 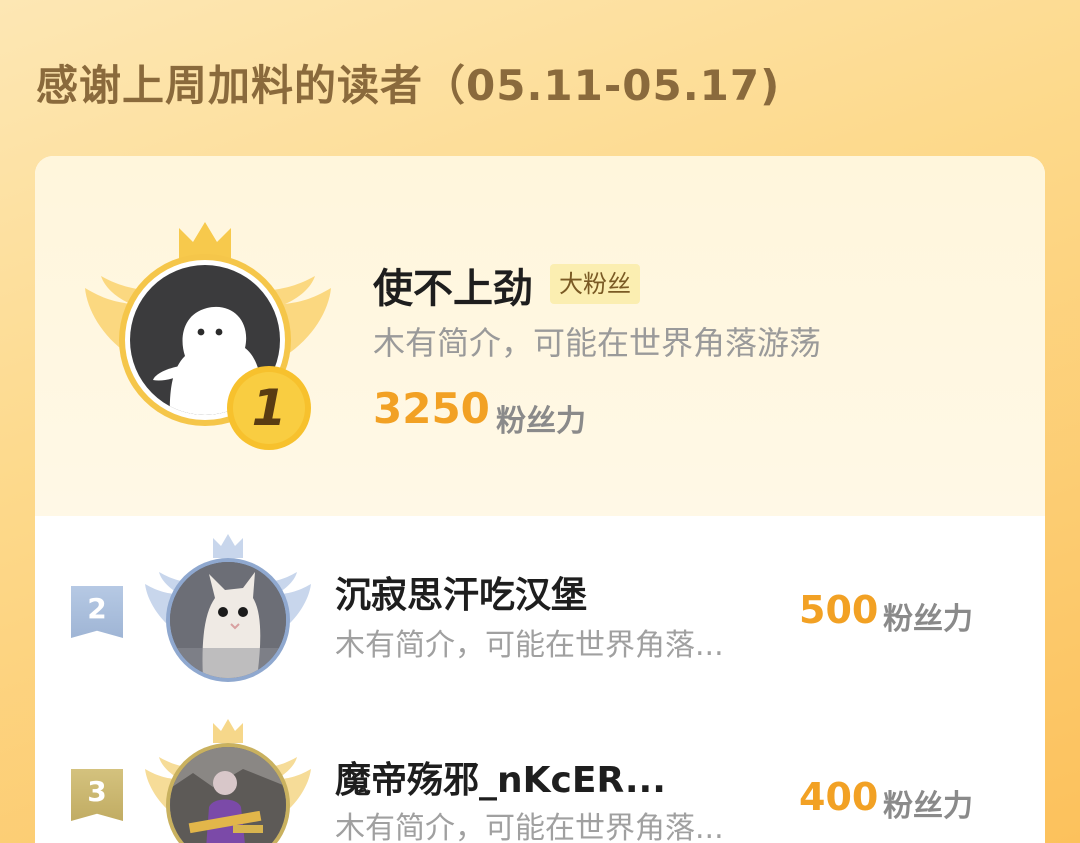 I want to click on game-character-icon, so click(x=228, y=795).